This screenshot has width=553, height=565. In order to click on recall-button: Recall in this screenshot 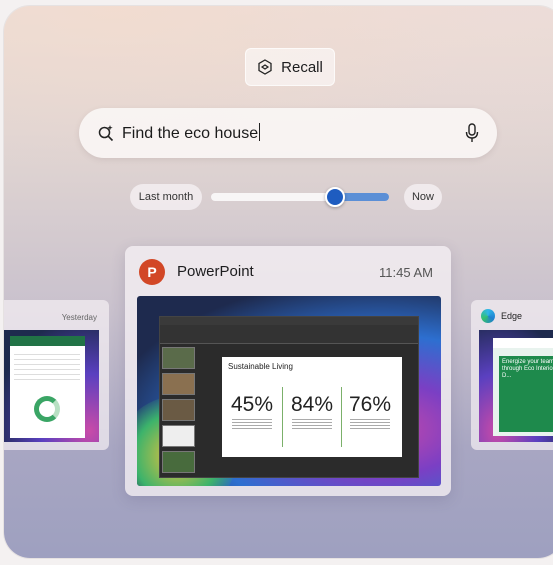, I will do `click(290, 67)`.